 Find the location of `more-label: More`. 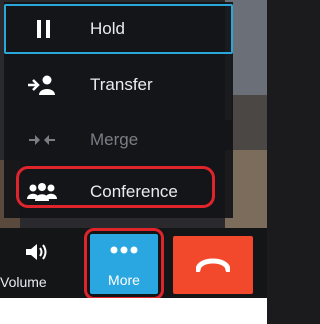

more-label: More is located at coordinates (124, 280).